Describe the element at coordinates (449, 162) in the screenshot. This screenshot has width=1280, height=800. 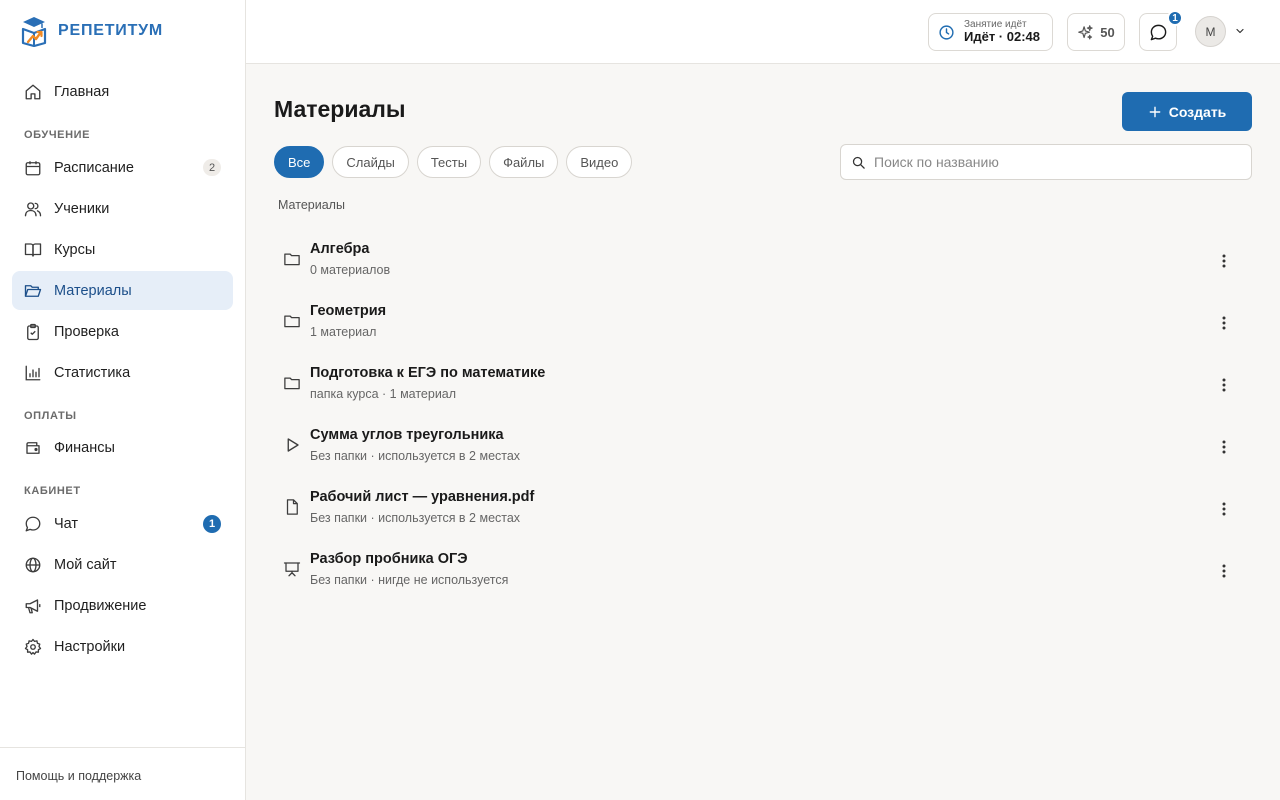
I see `filter-chip-tests: Тесты` at that location.